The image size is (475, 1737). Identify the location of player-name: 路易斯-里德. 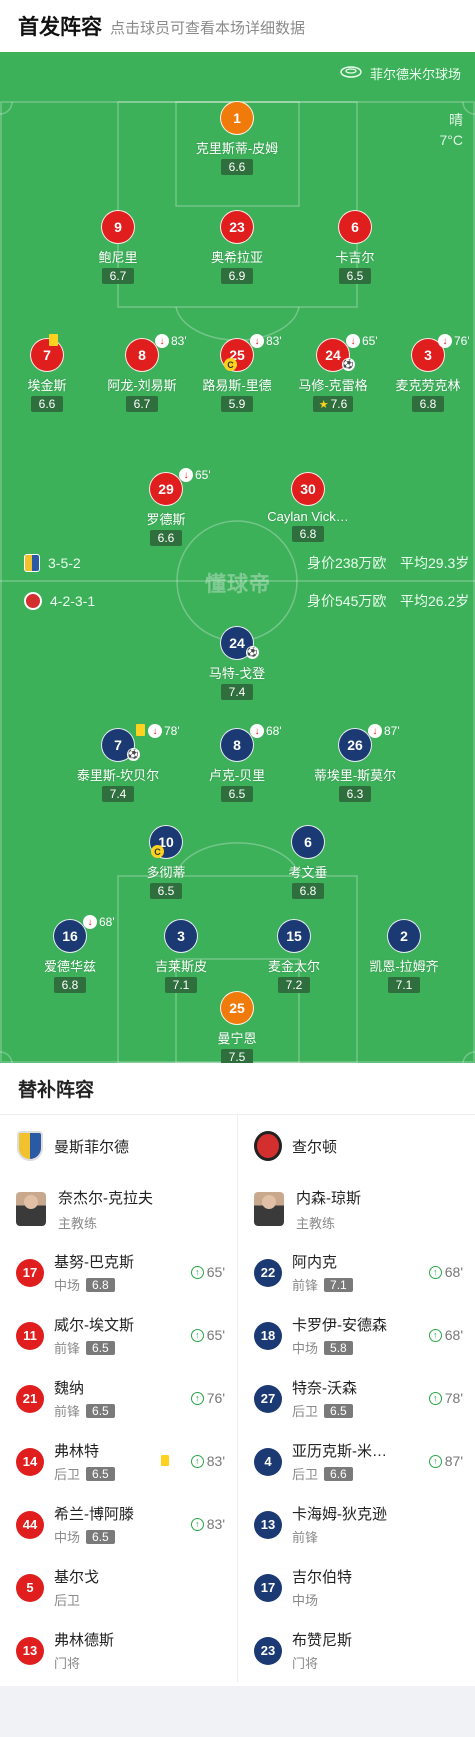
(237, 385).